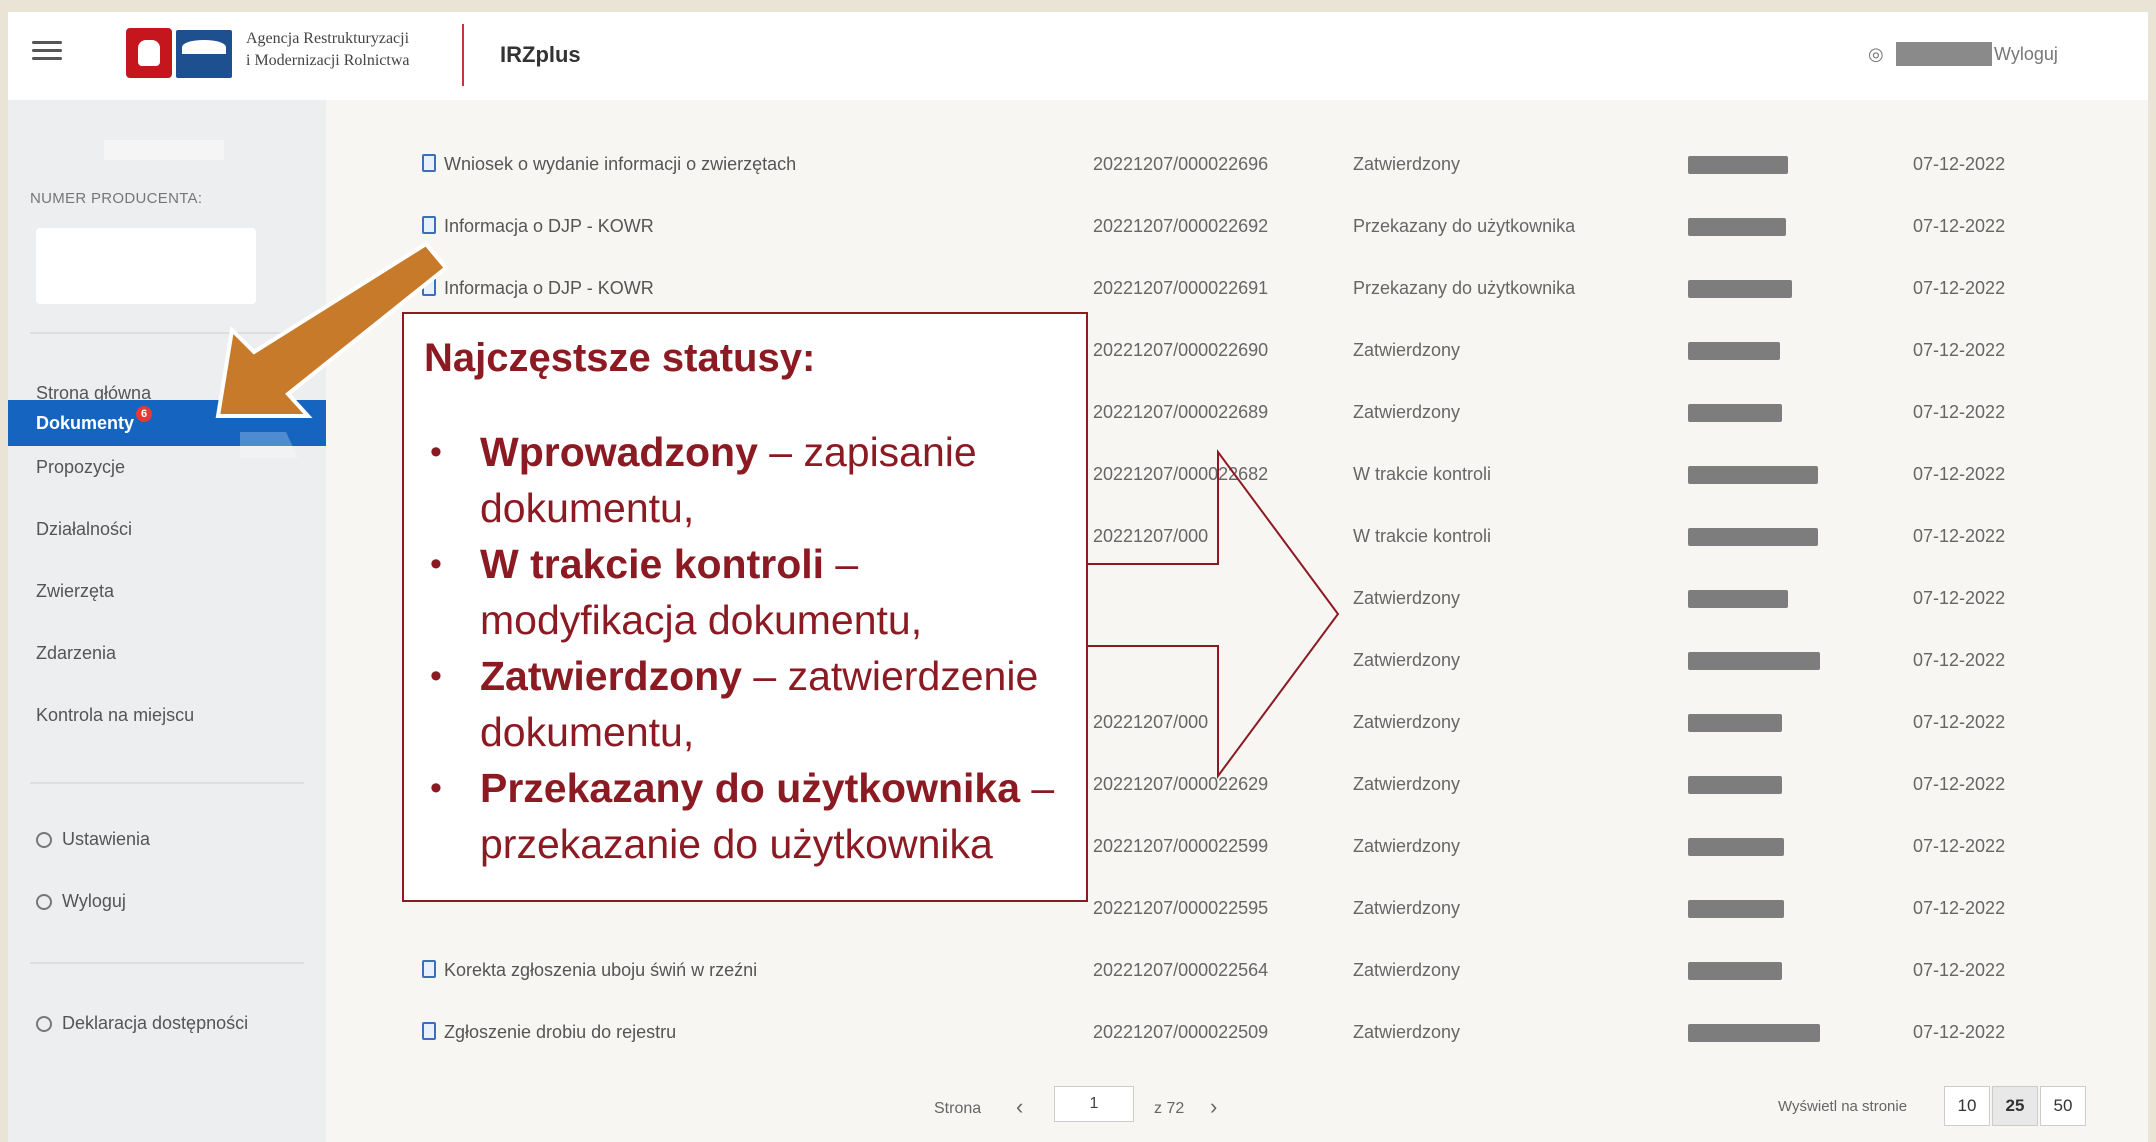  Describe the element at coordinates (328, 60) in the screenshot. I see `agency-line-2: i Modernizacji Rolnictwa` at that location.